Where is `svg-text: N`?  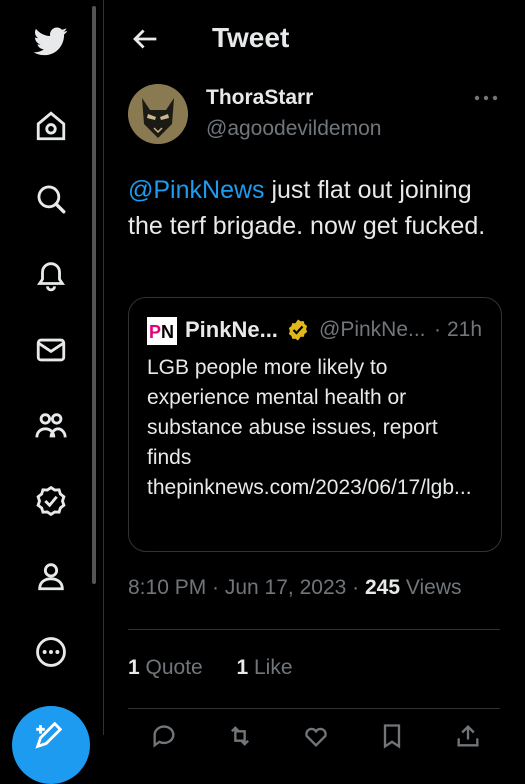 svg-text: N is located at coordinates (167, 332).